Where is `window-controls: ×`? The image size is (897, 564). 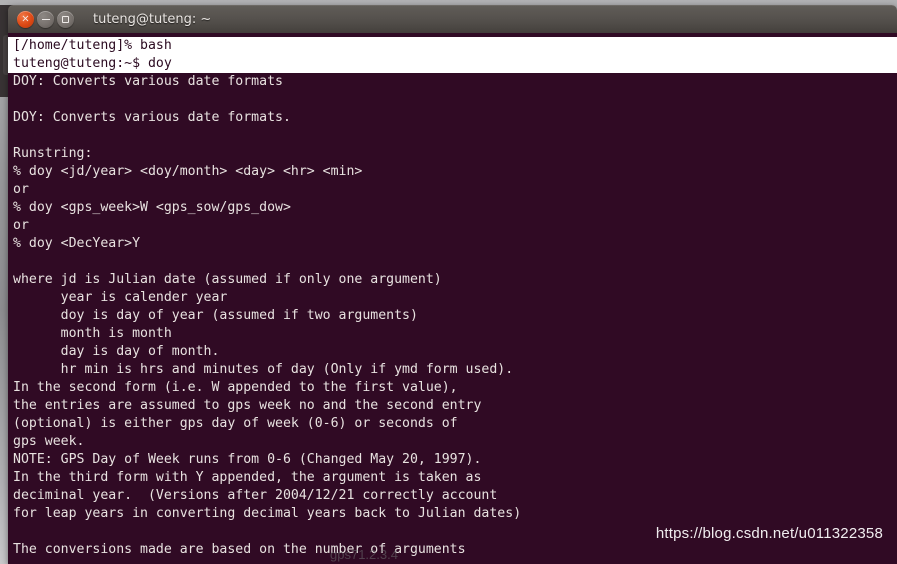
window-controls: × is located at coordinates (45, 19).